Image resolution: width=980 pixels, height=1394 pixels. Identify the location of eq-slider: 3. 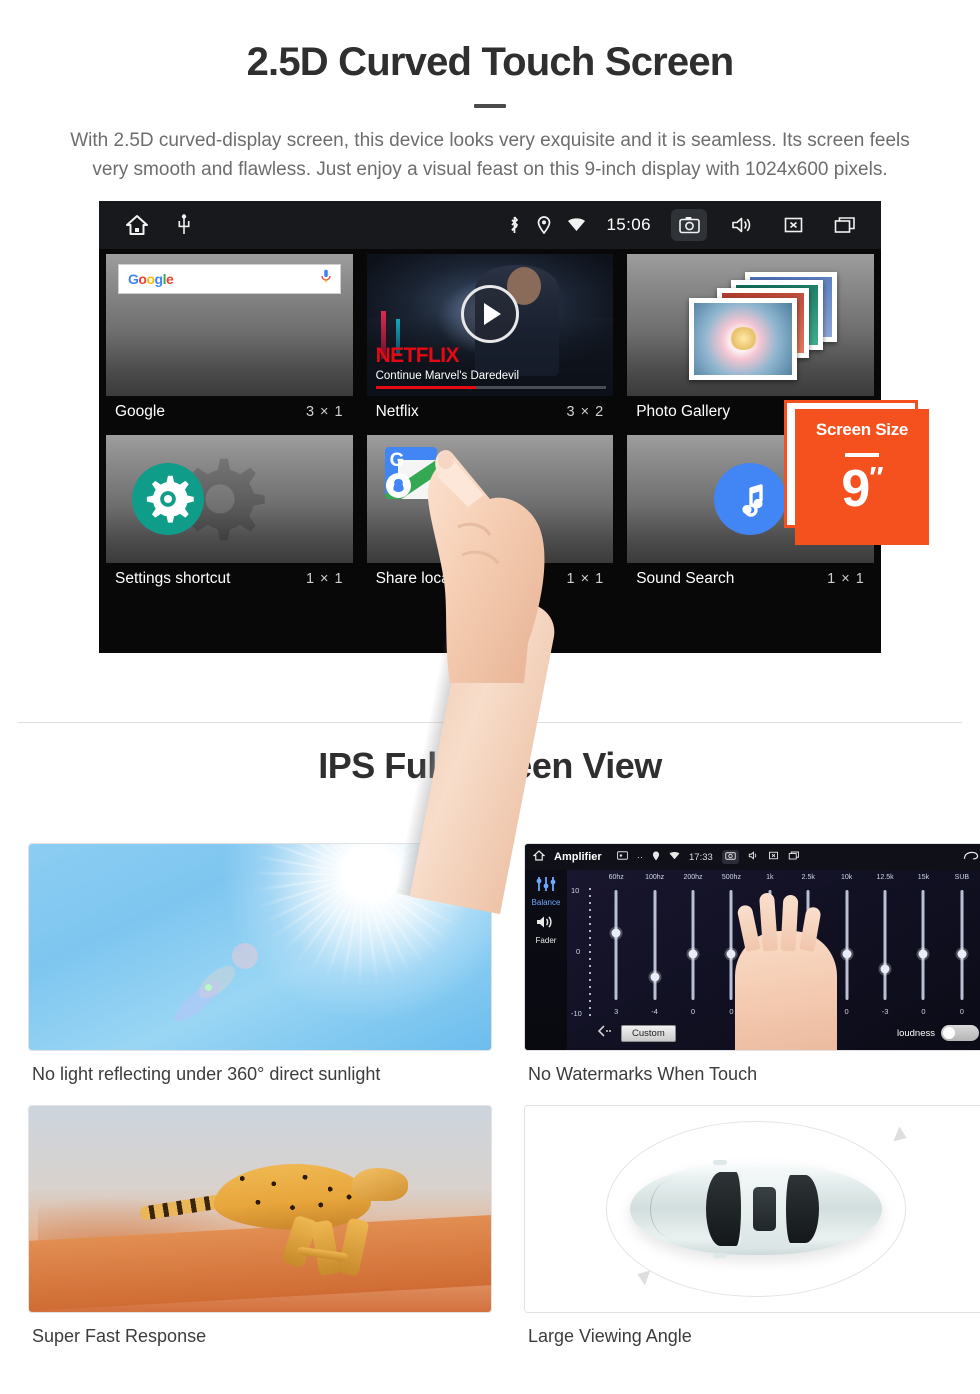
(616, 951).